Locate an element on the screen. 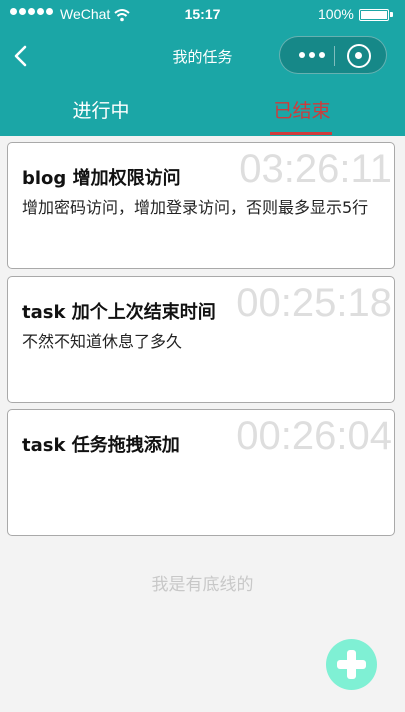  task-title: task 加个上次结束时间 is located at coordinates (119, 312).